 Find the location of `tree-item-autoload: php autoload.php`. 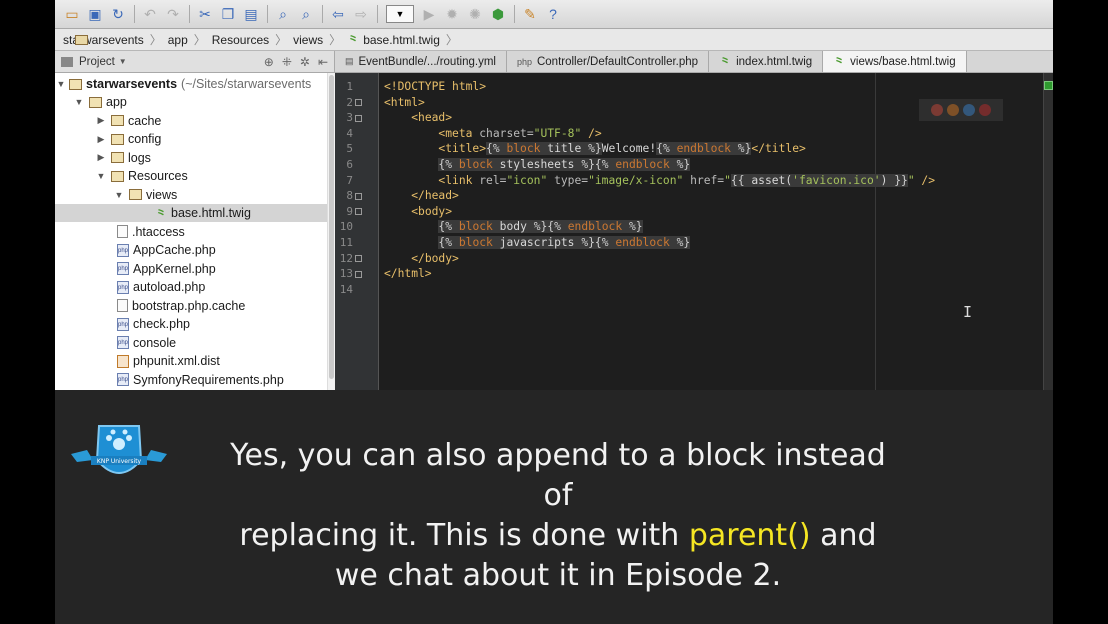

tree-item-autoload: php autoload.php is located at coordinates (191, 287).